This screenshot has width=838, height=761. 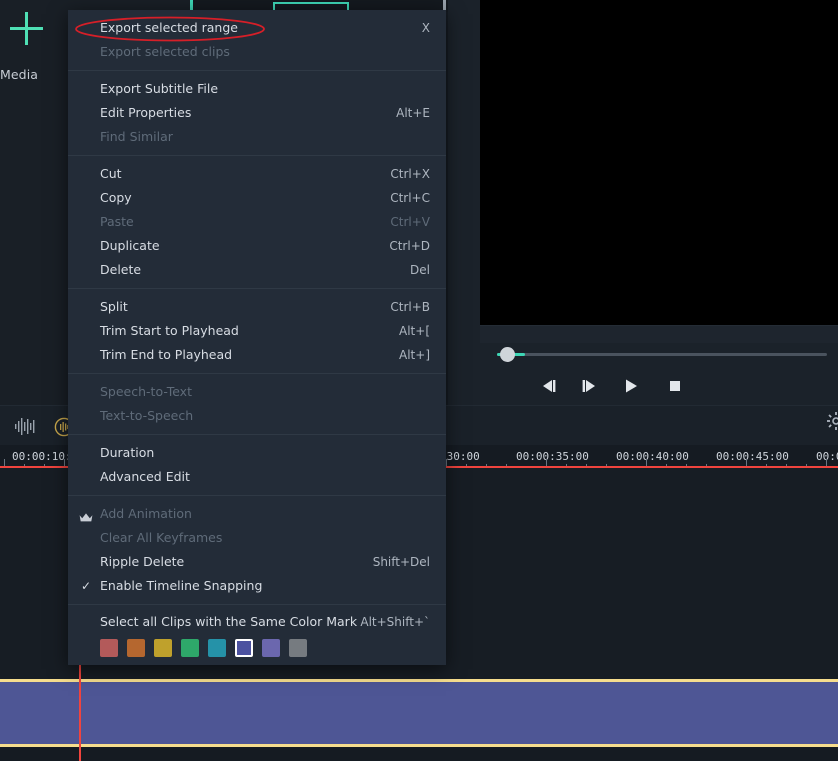 What do you see at coordinates (675, 386) in the screenshot?
I see `stop-button` at bounding box center [675, 386].